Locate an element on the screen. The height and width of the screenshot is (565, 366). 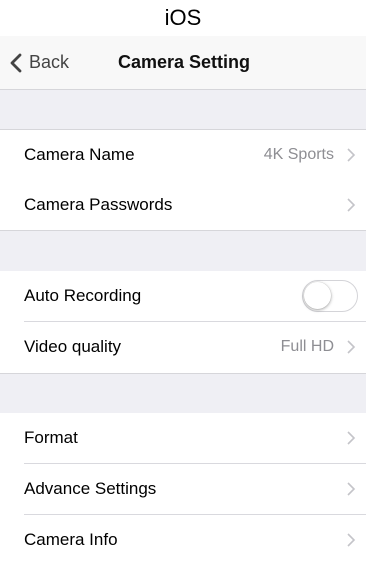
back-label: Back is located at coordinates (49, 62).